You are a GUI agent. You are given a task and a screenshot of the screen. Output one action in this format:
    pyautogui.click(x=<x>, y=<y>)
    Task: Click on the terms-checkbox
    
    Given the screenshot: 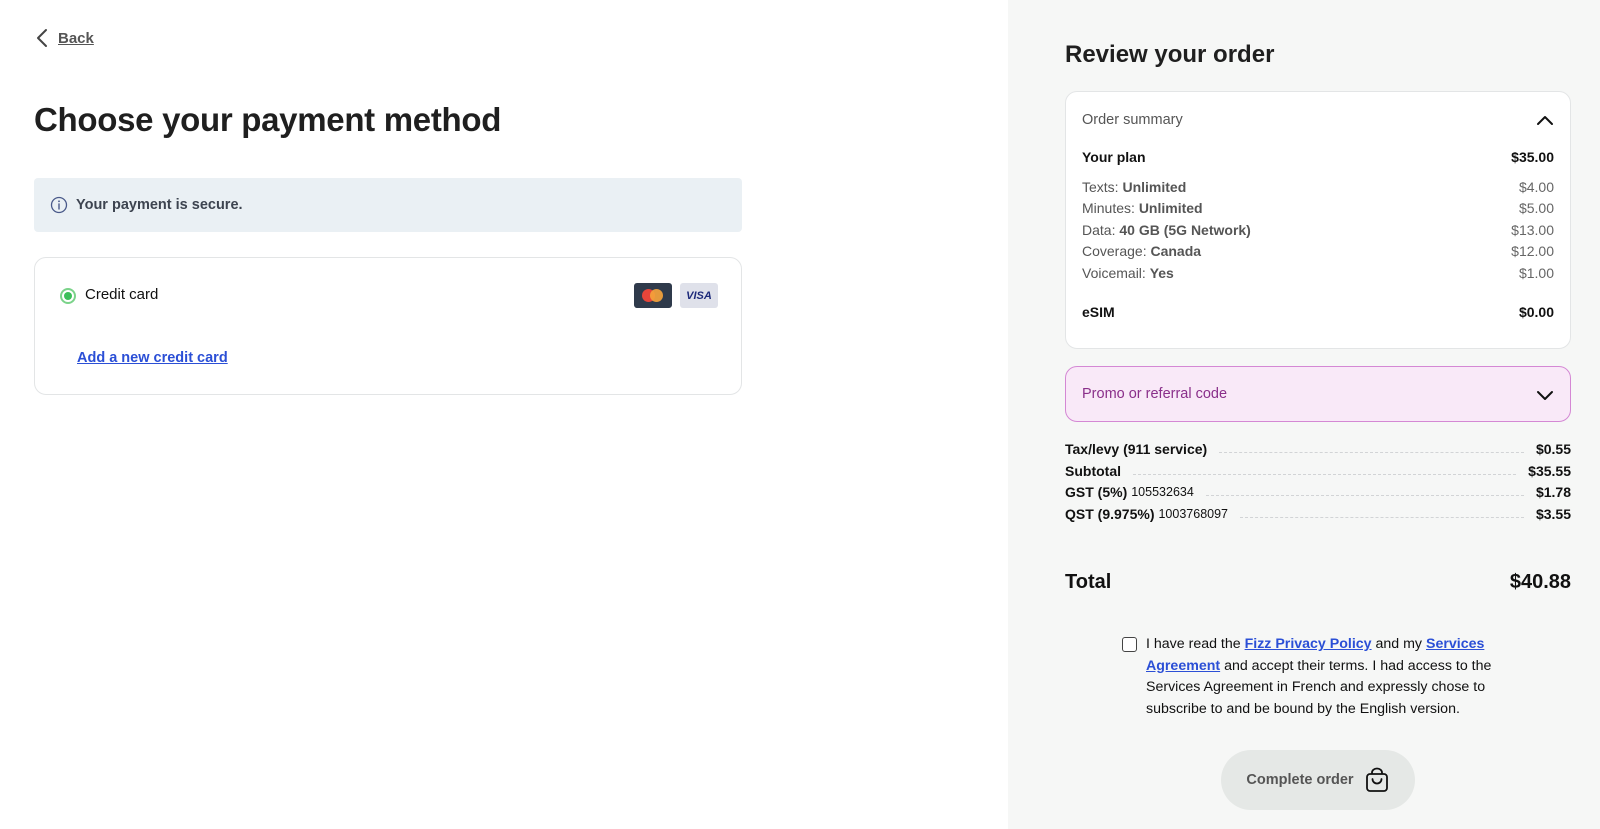 What is the action you would take?
    pyautogui.click(x=1129, y=644)
    